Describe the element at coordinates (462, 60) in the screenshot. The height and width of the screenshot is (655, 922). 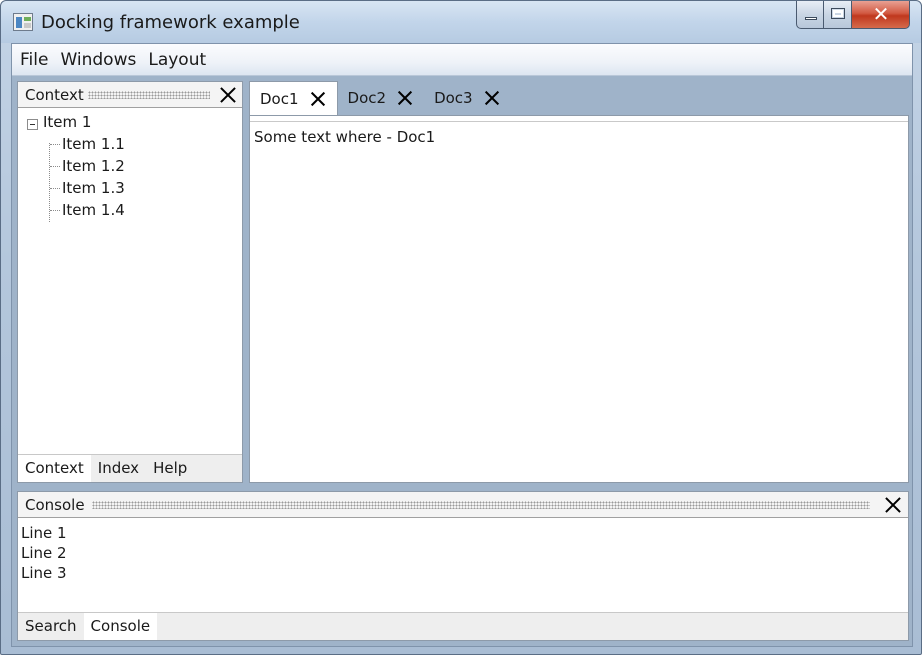
I see `menu-bar: File Windows Layout` at that location.